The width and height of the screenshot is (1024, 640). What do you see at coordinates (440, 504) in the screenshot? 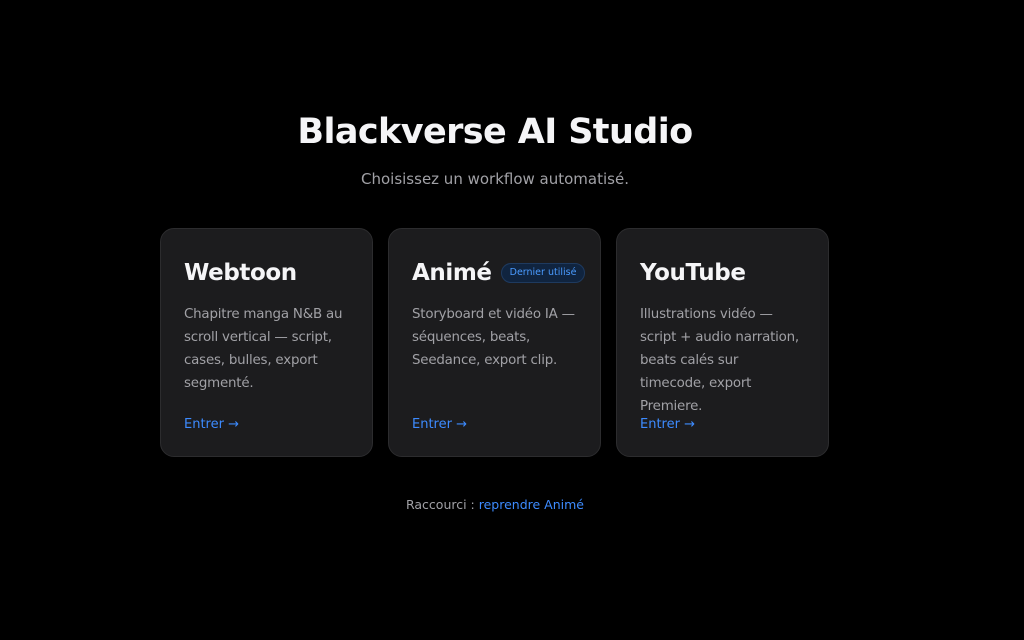
I see `shortcut-label: Raccourci :` at bounding box center [440, 504].